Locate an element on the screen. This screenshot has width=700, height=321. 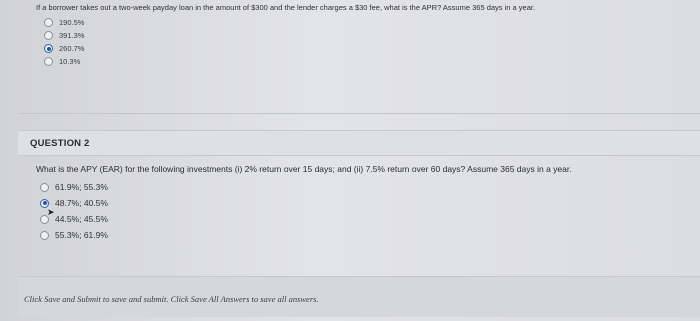
question-2-option: 48.7%; 40.5% is located at coordinates (368, 203).